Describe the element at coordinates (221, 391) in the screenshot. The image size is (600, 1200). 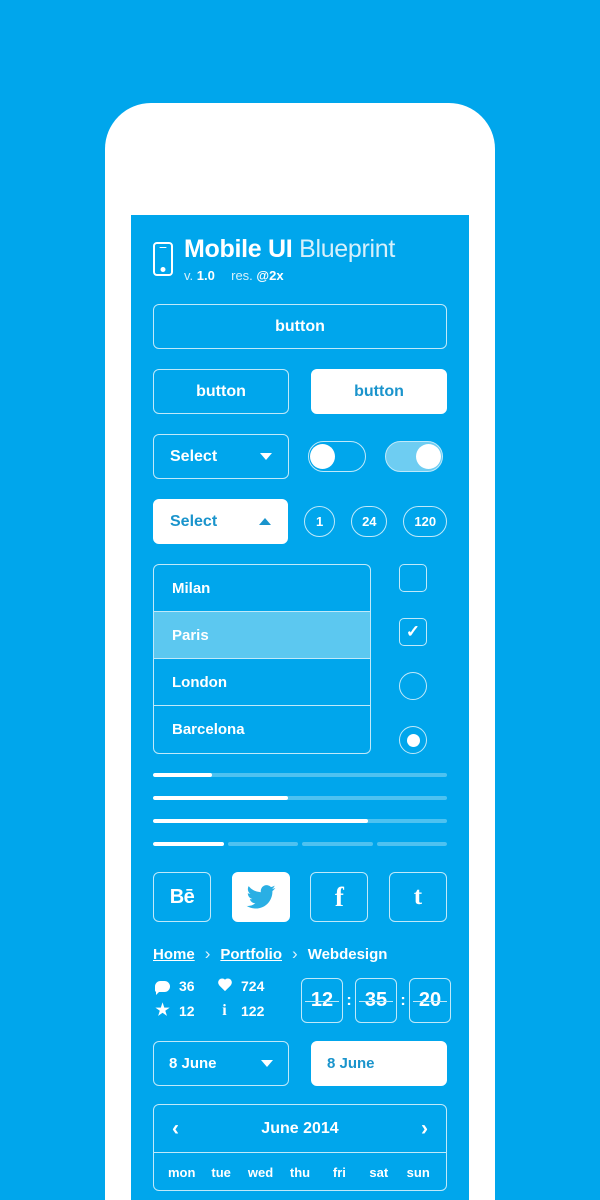
I see `outline-button: button` at that location.